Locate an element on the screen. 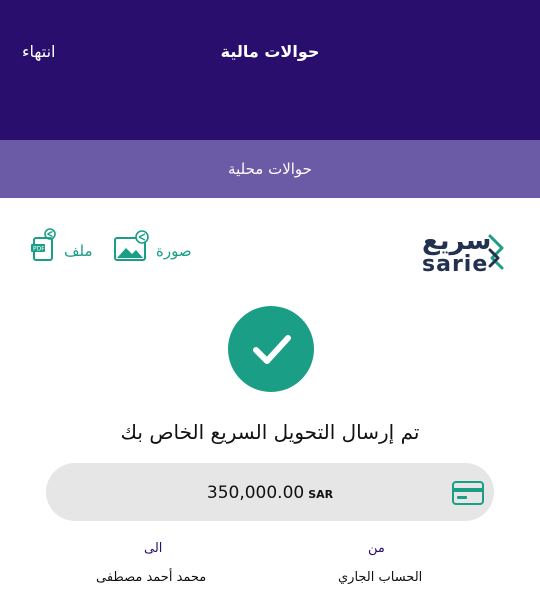  svg-text: PDF is located at coordinates (39, 249).